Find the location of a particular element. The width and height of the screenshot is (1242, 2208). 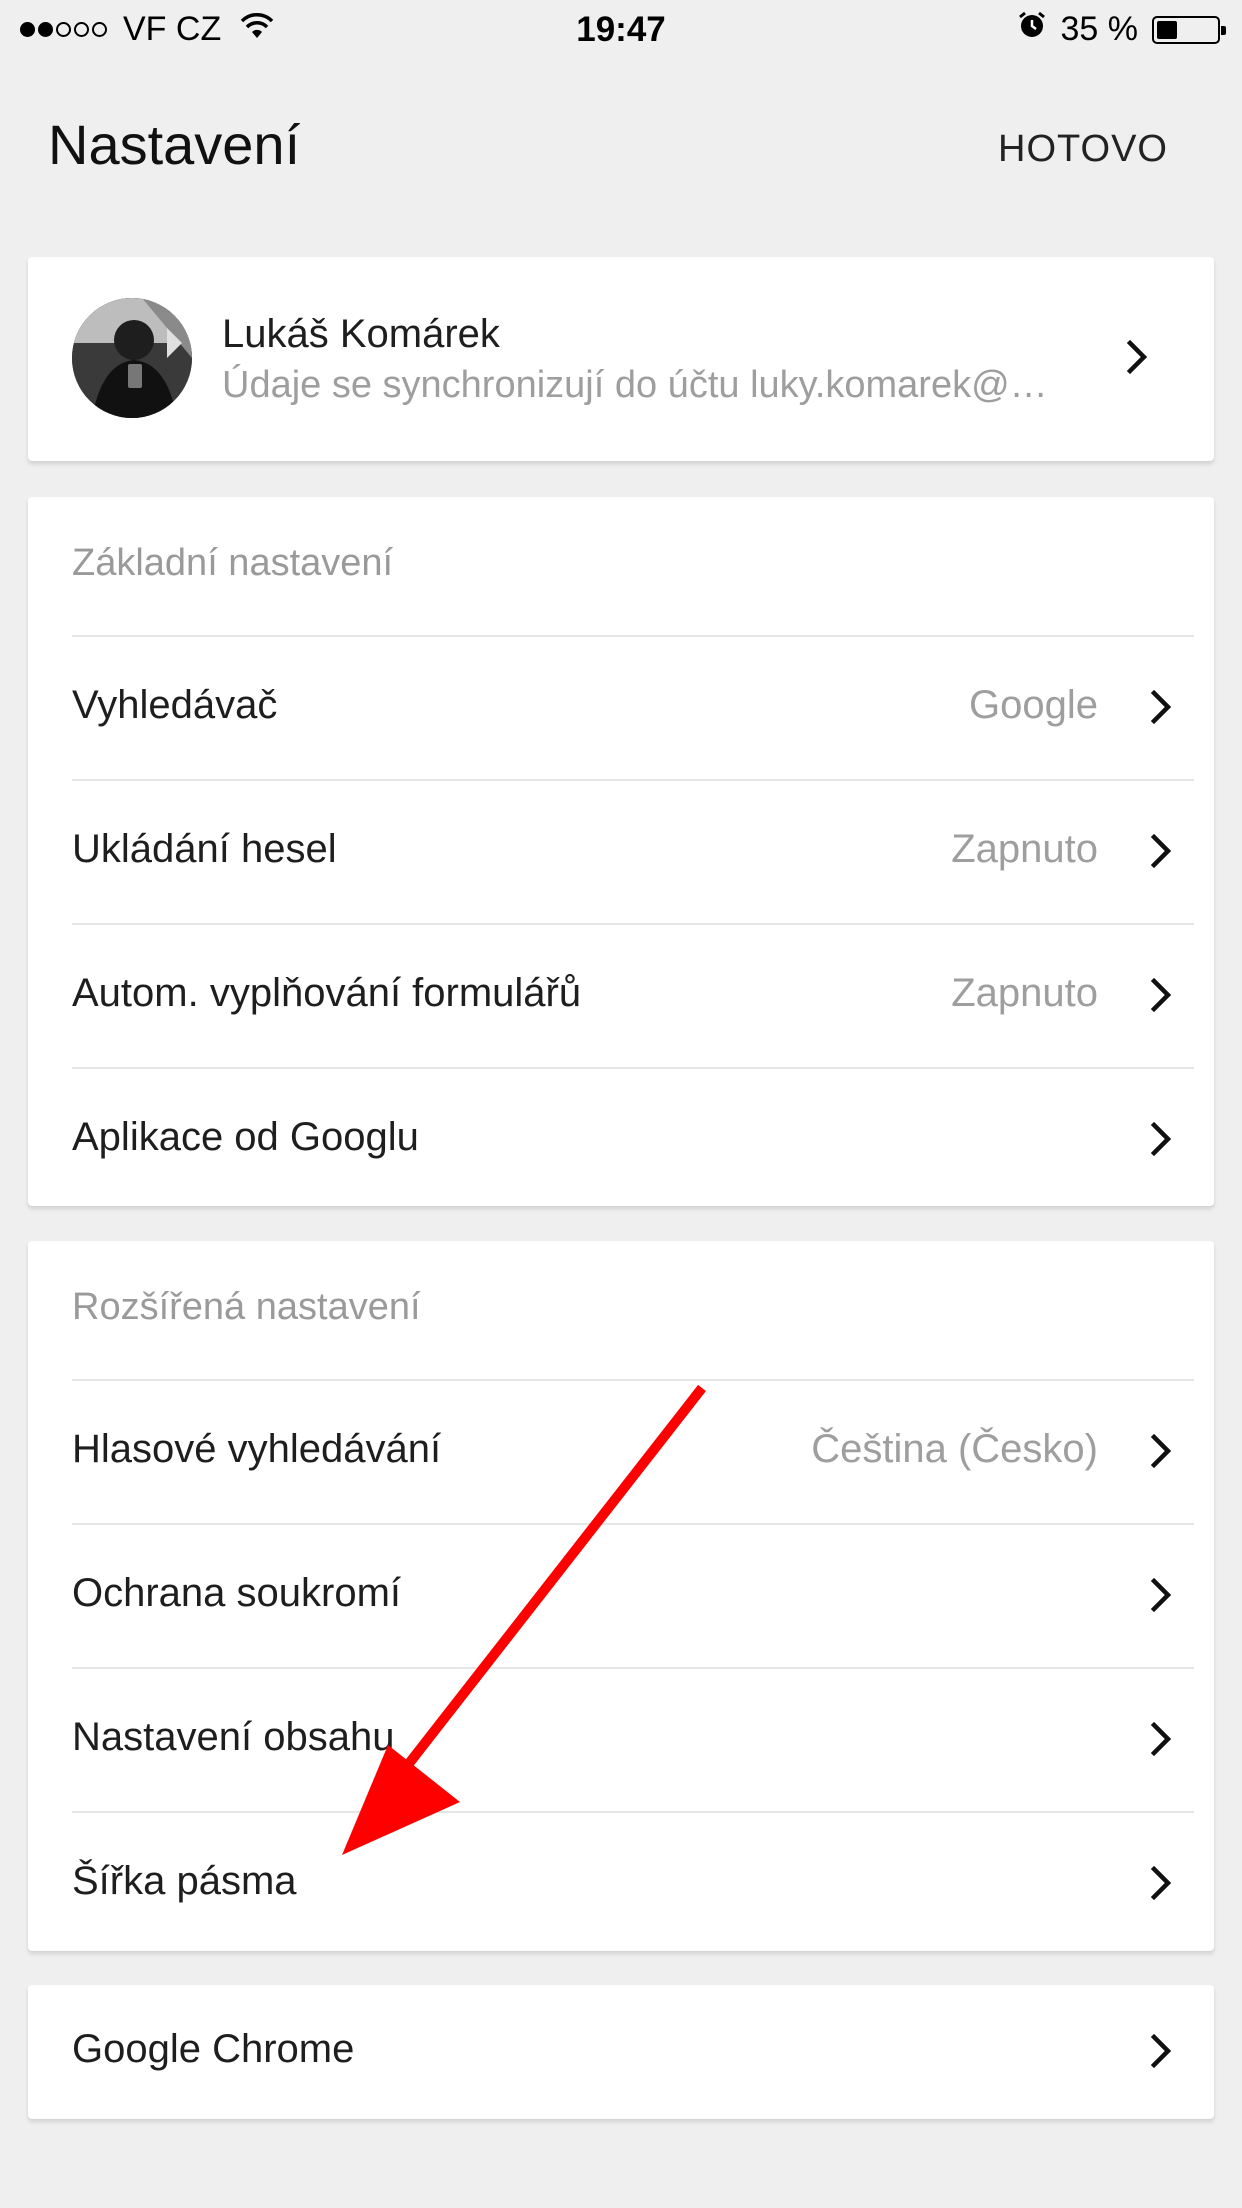

row-label: Autom. vyplňování formulářů is located at coordinates (327, 993).